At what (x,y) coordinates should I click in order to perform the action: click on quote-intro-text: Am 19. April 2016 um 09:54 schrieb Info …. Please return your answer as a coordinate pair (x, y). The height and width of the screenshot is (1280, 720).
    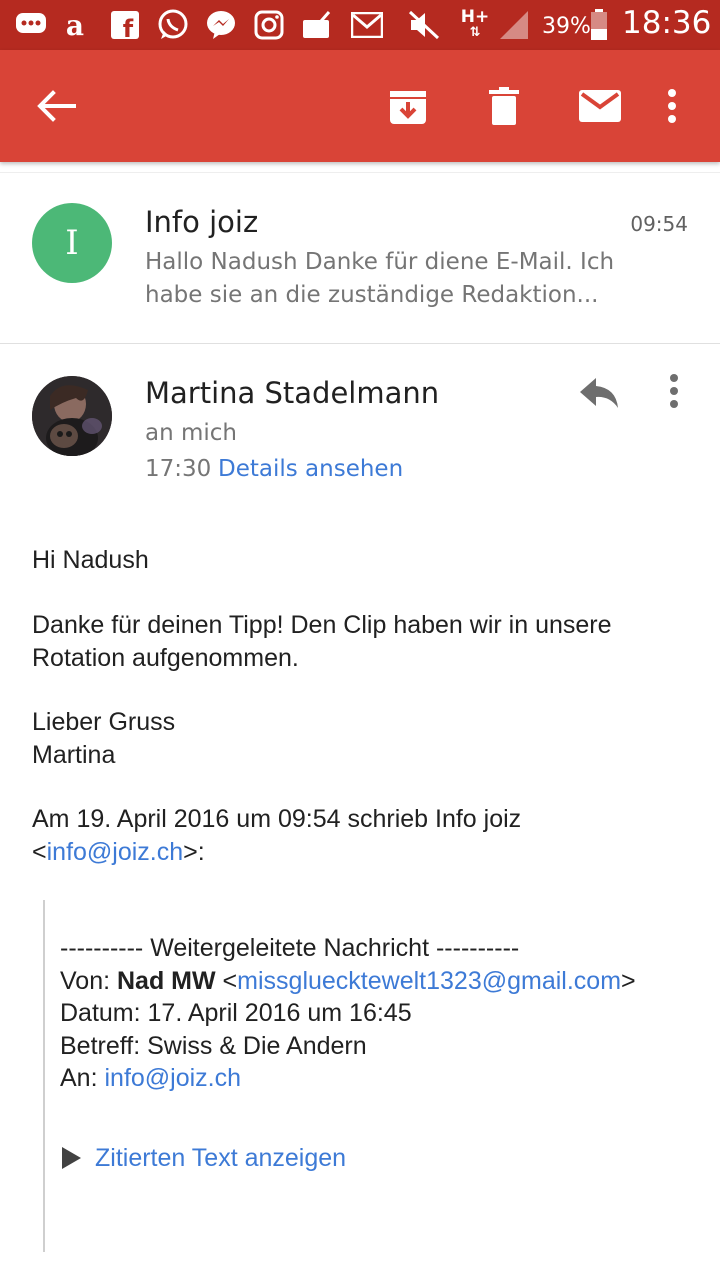
    Looking at the image, I should click on (277, 819).